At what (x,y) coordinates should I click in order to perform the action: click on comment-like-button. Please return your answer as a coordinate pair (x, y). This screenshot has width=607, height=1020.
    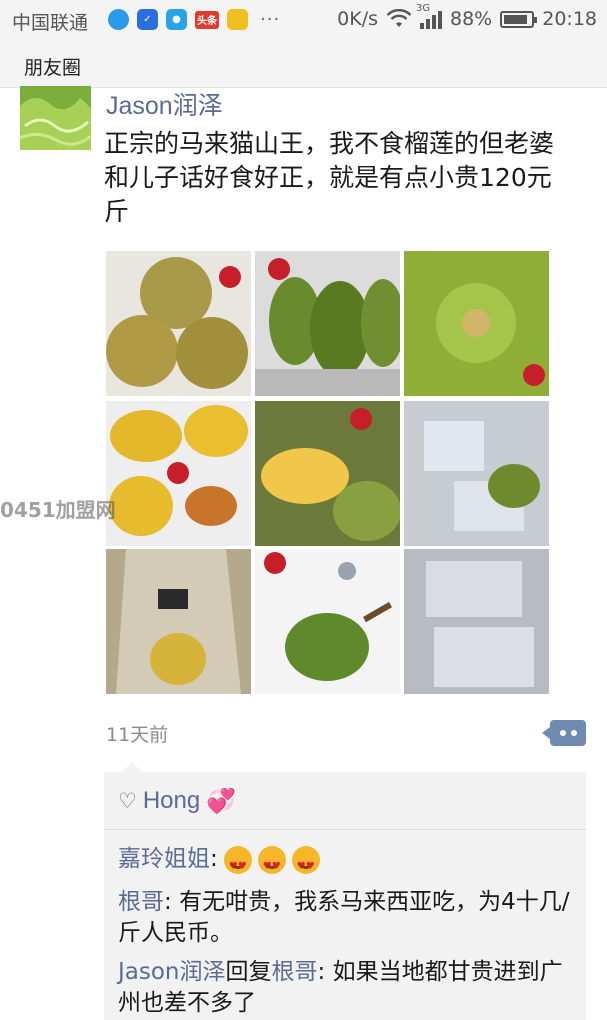
    Looking at the image, I should click on (564, 733).